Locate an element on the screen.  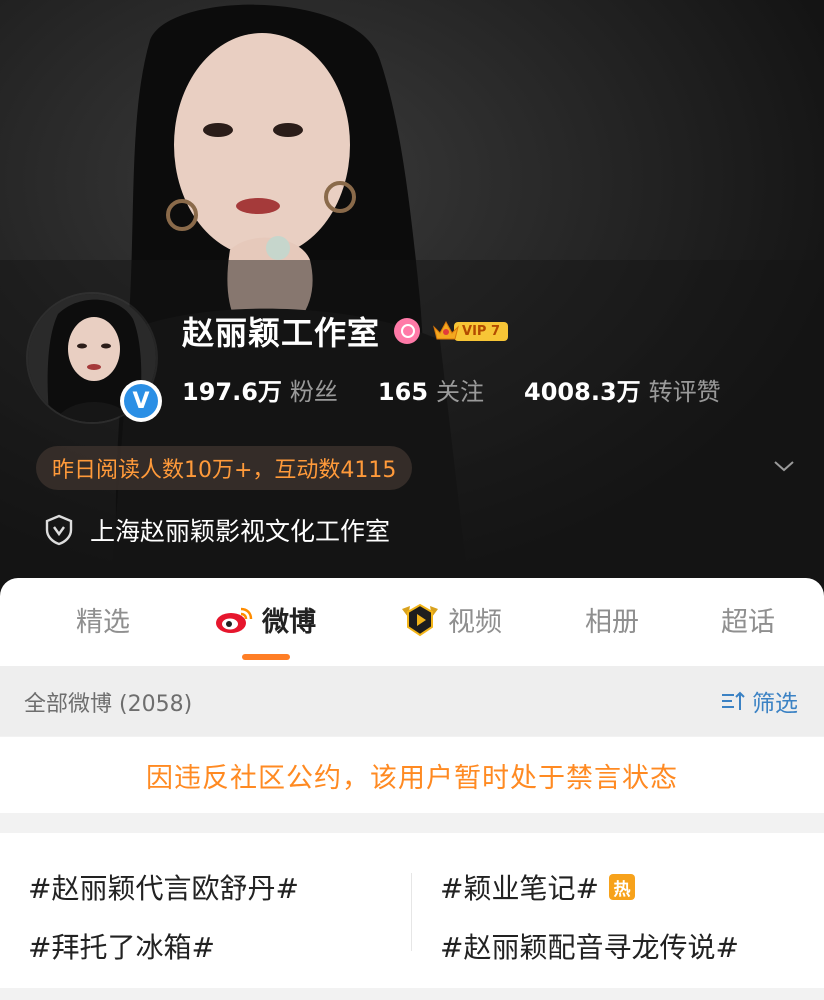
tab-super-topic: 超话 is located at coordinates (748, 619).